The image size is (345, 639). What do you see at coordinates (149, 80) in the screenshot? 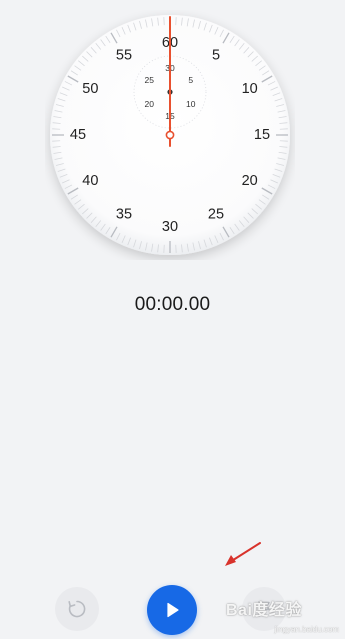
I see `sub-dial-number: 25` at bounding box center [149, 80].